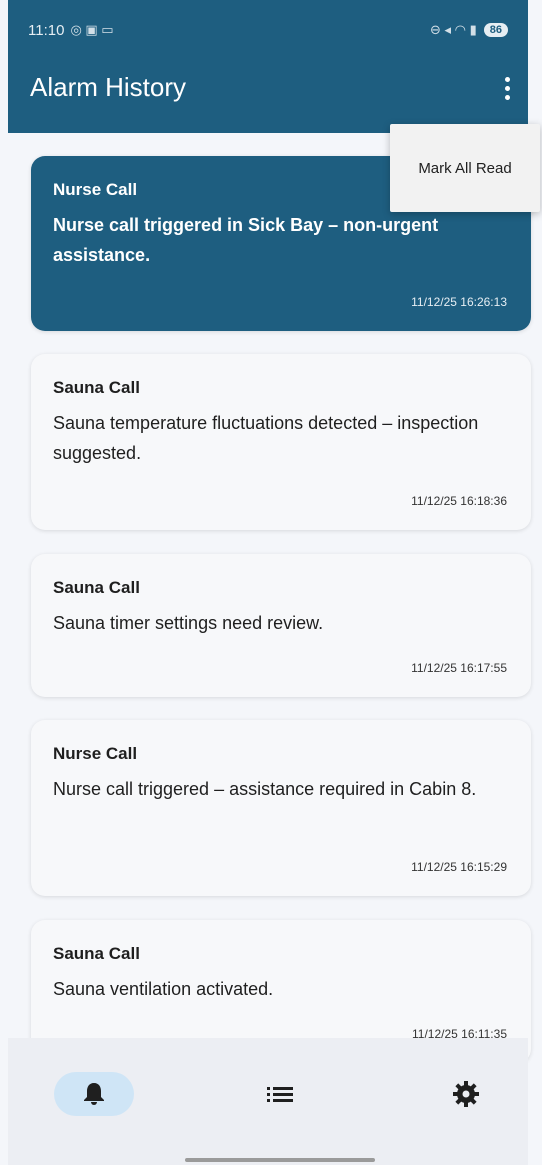  What do you see at coordinates (453, 29) in the screenshot?
I see `signal-icons: ⊖ ◂ ◠ ▮` at bounding box center [453, 29].